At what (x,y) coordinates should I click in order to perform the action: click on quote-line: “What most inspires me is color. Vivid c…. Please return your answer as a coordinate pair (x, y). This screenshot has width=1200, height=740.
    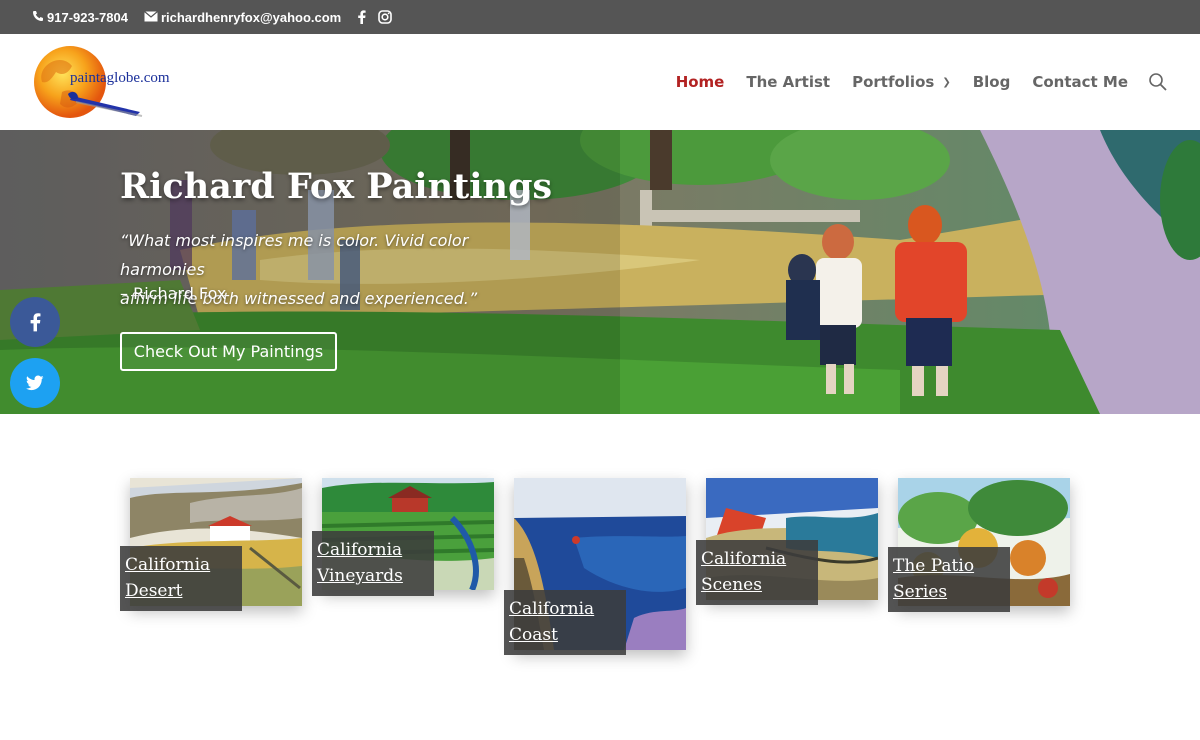
    Looking at the image, I should click on (294, 255).